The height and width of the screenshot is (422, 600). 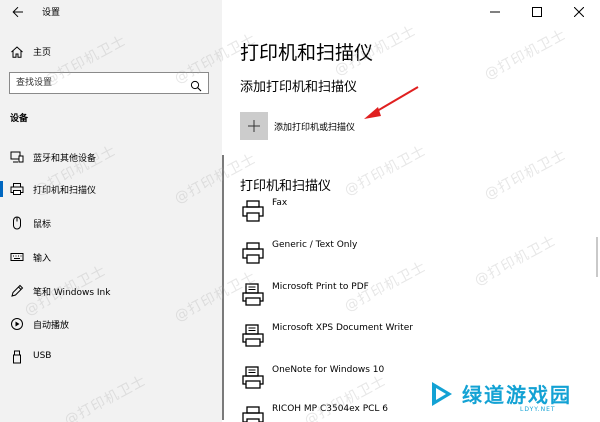 What do you see at coordinates (315, 127) in the screenshot?
I see `add-printer-label: 添加打印机或扫描仪` at bounding box center [315, 127].